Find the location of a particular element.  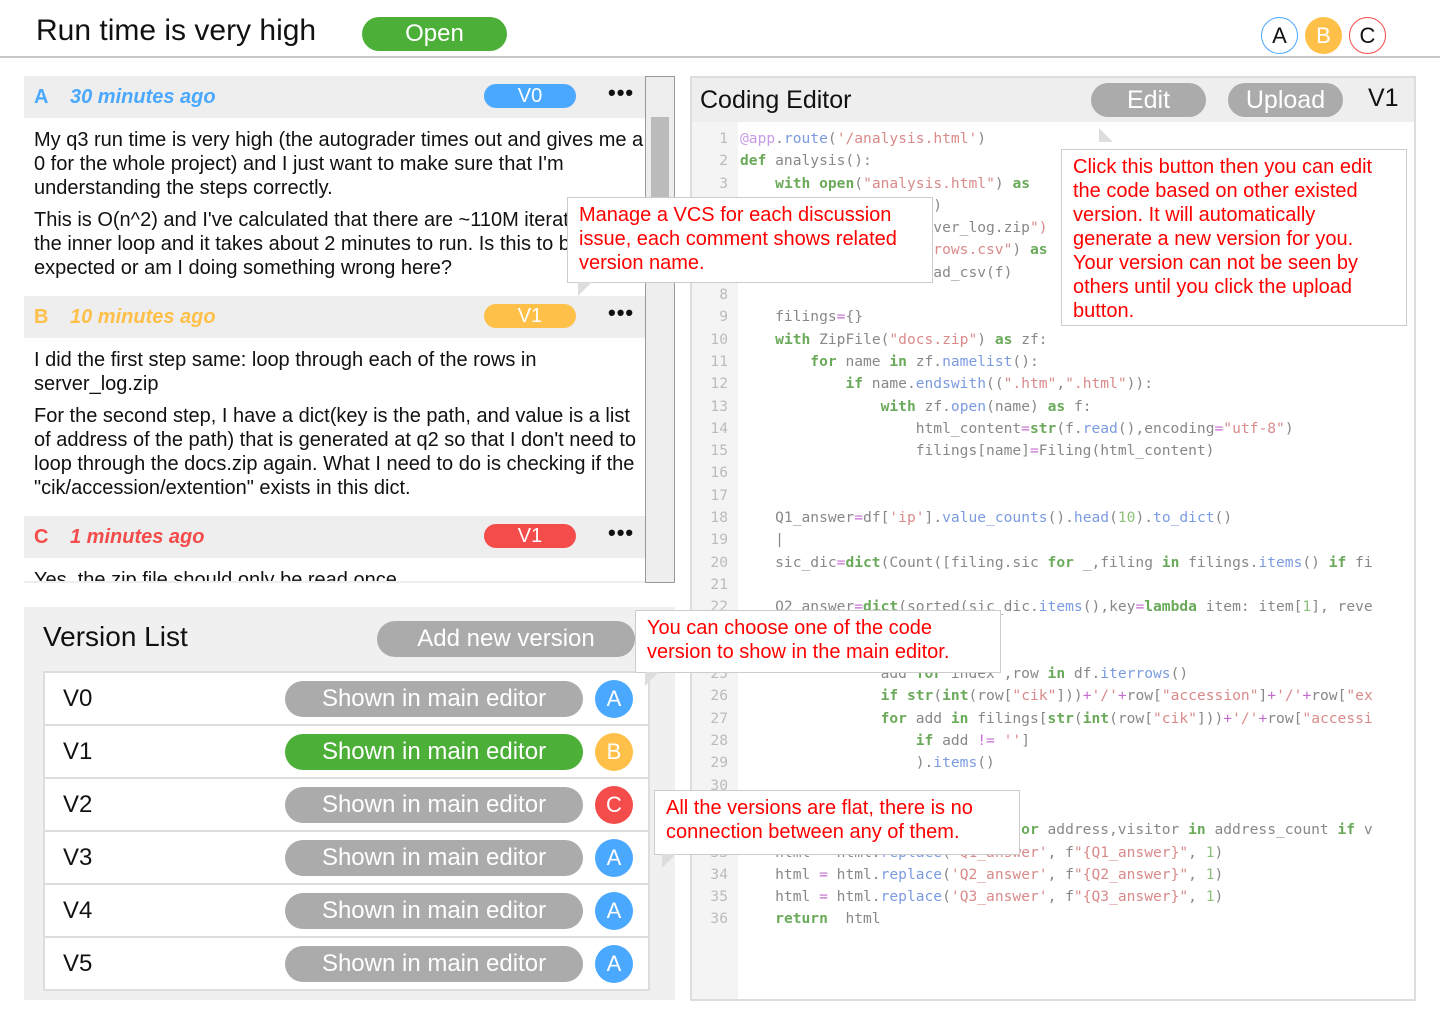

editor-header: Coding Editor Edit Upload V1 is located at coordinates (1053, 100).